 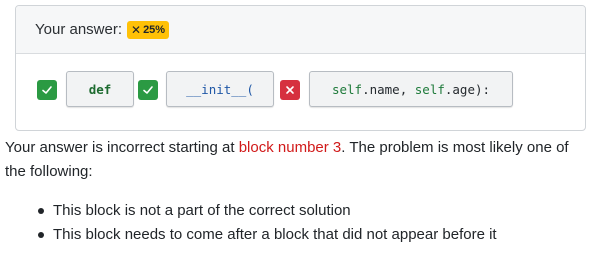 What do you see at coordinates (290, 147) in the screenshot?
I see `feedback-highlight: block number 3` at bounding box center [290, 147].